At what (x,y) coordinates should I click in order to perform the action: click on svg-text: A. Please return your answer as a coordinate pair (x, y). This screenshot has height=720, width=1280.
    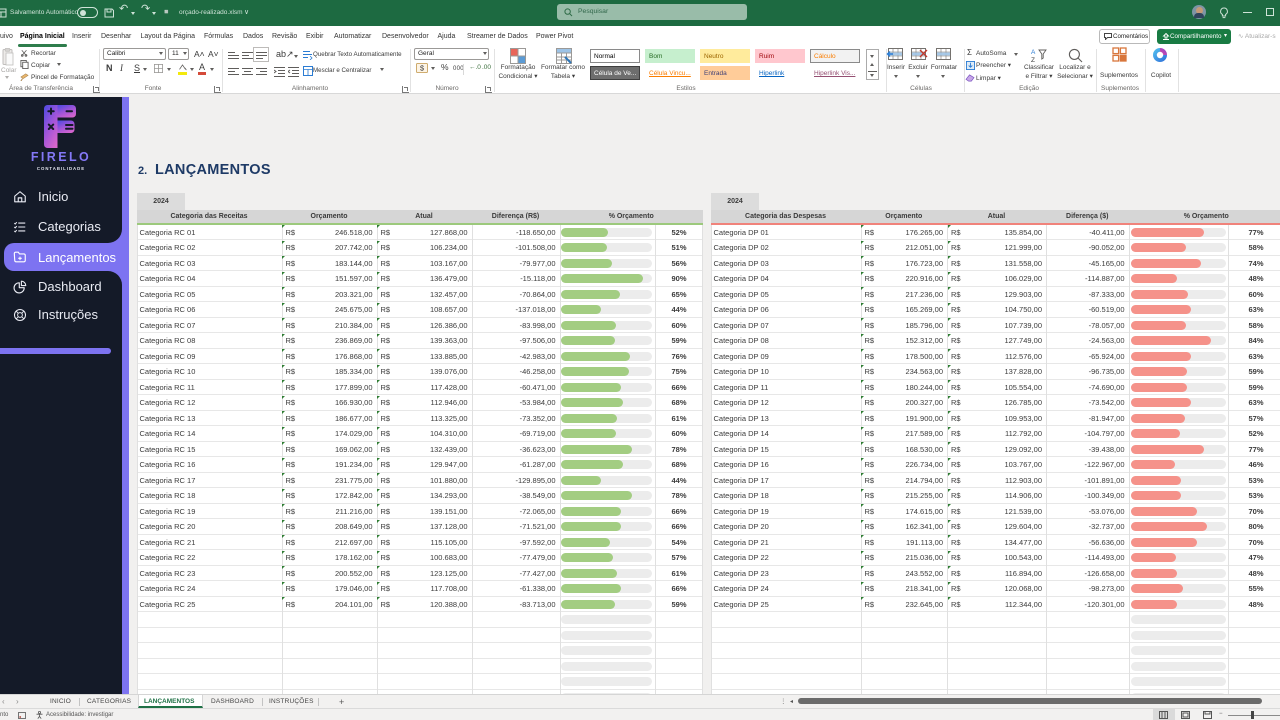
    Looking at the image, I should click on (1033, 52).